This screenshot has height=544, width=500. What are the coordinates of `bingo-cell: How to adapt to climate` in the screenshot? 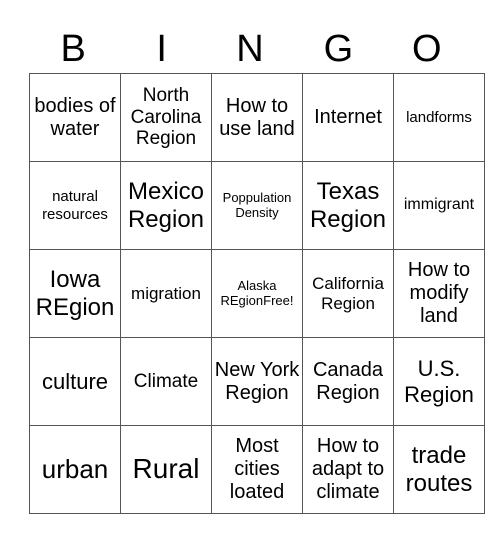 It's located at (348, 469).